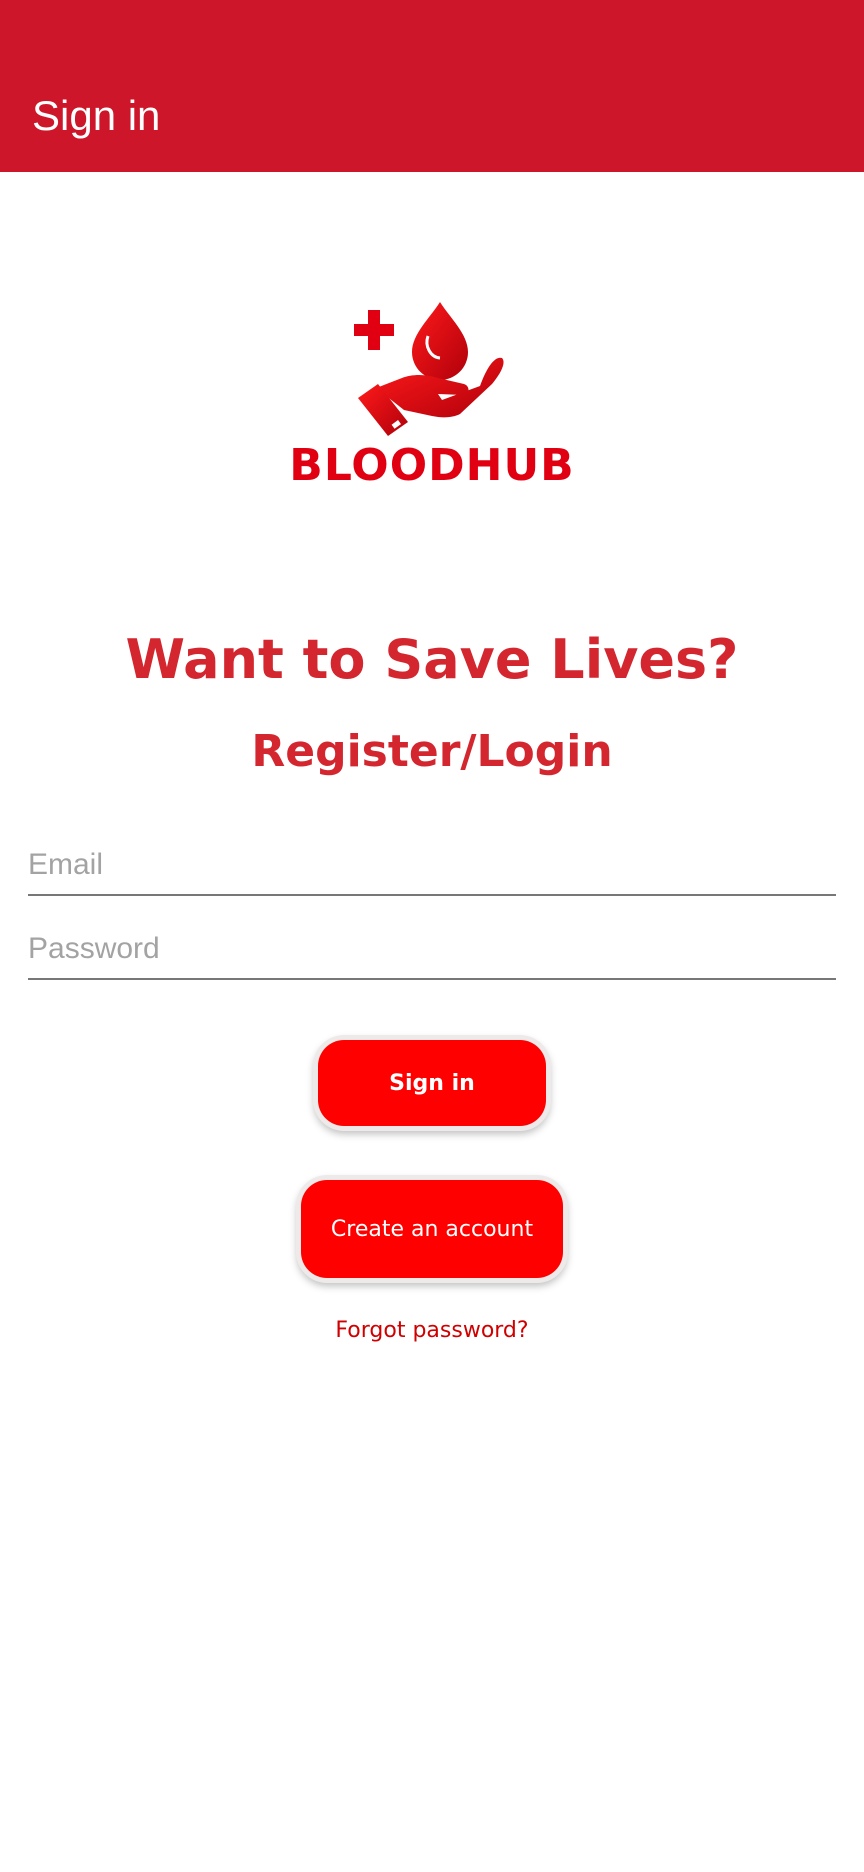 The image size is (864, 1872). What do you see at coordinates (432, 866) in the screenshot?
I see `email-field` at bounding box center [432, 866].